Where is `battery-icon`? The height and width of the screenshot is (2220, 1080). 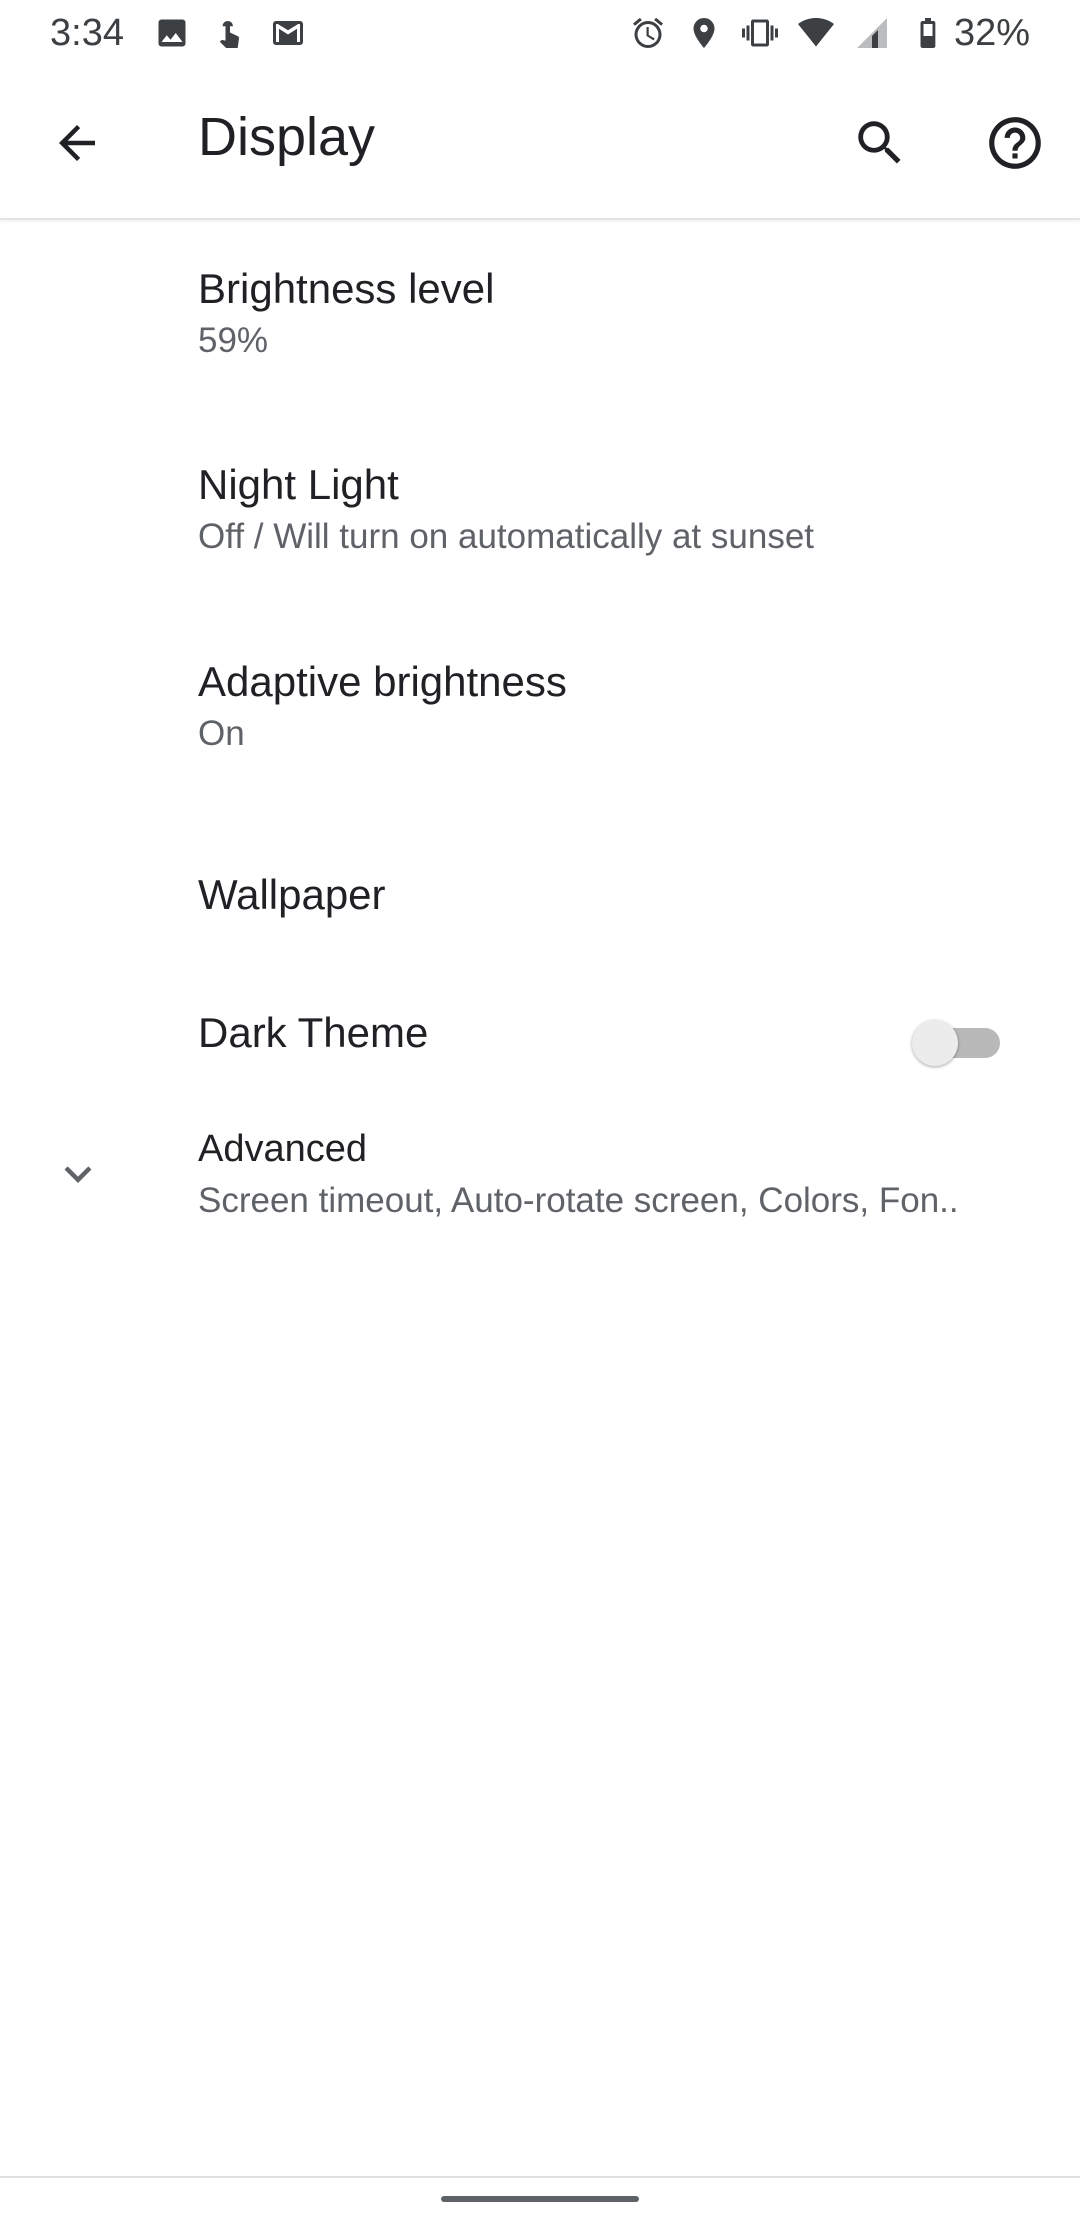
battery-icon is located at coordinates (928, 33).